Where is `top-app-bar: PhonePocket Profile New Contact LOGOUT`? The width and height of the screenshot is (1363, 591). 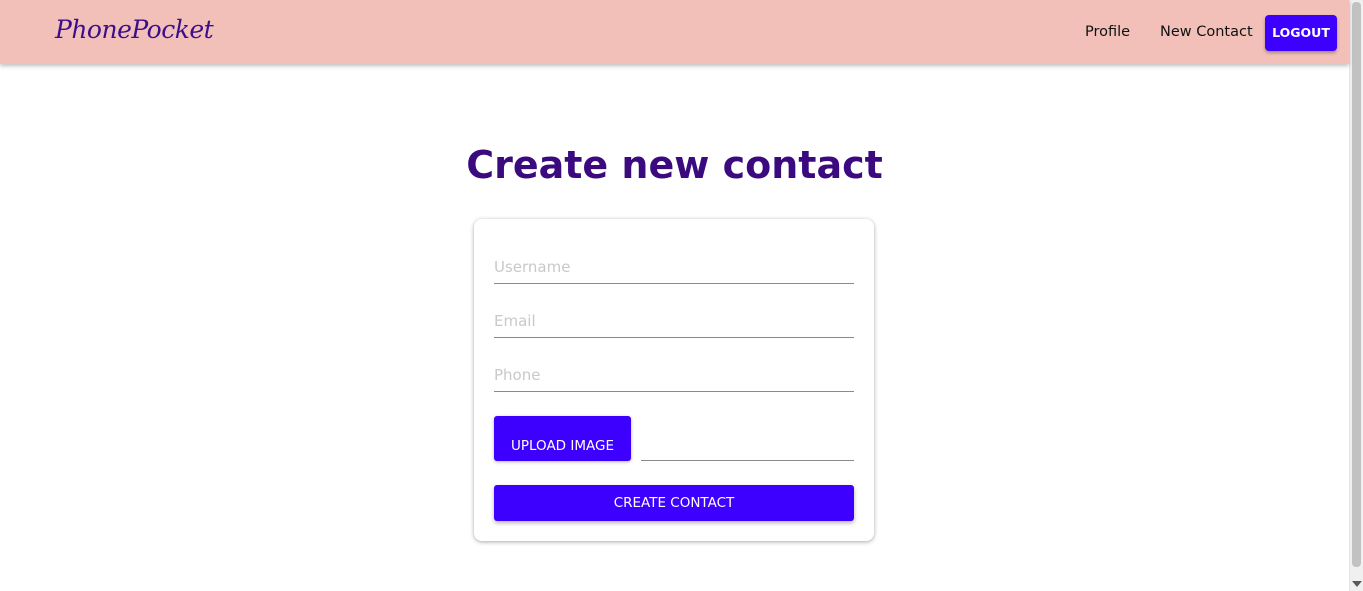
top-app-bar: PhonePocket Profile New Contact LOGOUT is located at coordinates (674, 32).